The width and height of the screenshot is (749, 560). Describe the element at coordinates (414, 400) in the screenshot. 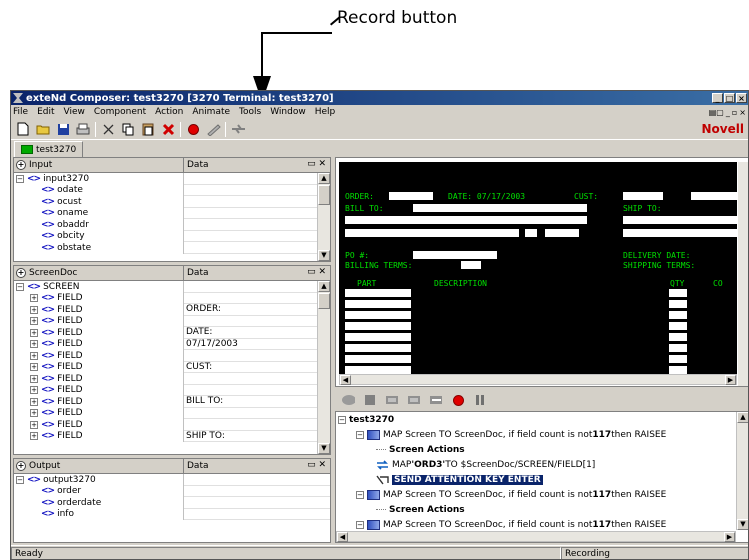

I see `step-over-icon` at that location.